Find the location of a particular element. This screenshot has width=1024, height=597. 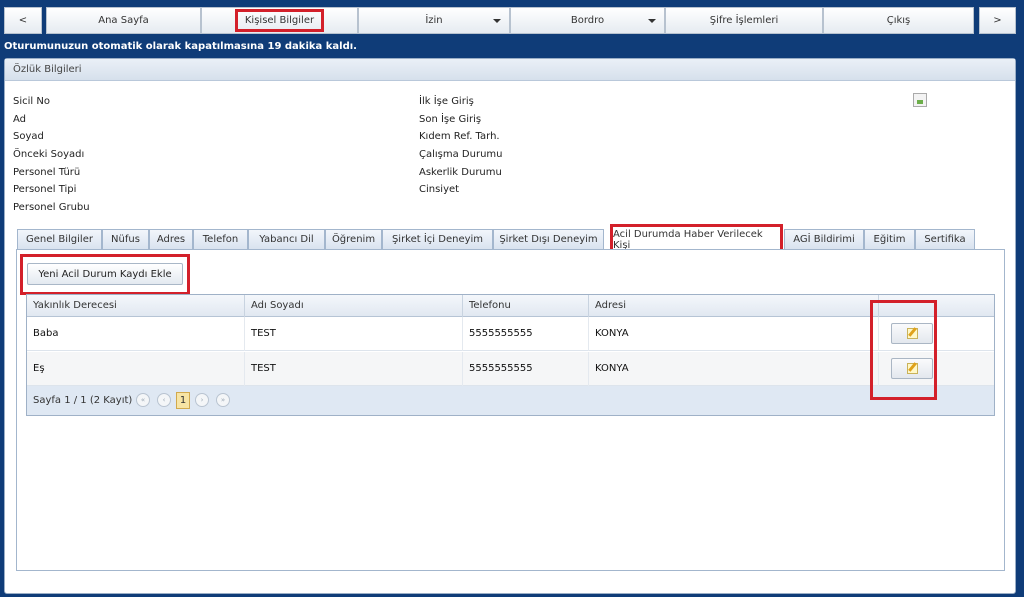

grid-pager: Sayfa 1 / 1 (2 Kayıt) « ‹ 1 › » is located at coordinates (510, 400).